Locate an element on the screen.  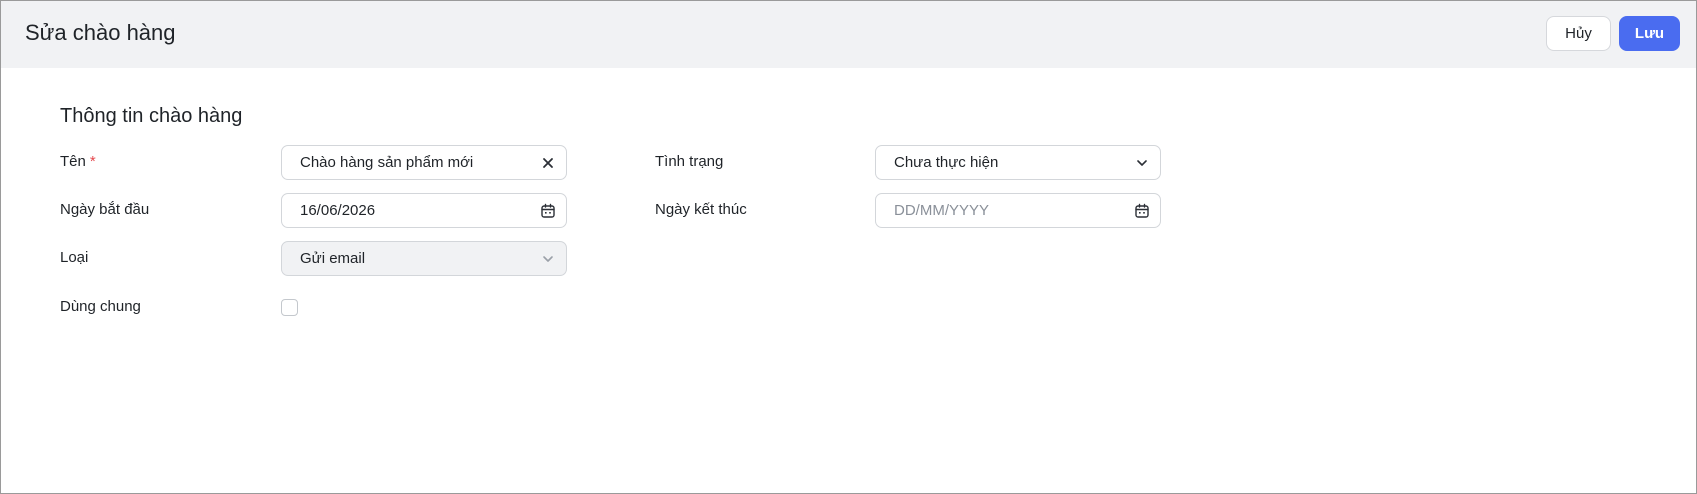
name-label-text: Tên is located at coordinates (73, 161).